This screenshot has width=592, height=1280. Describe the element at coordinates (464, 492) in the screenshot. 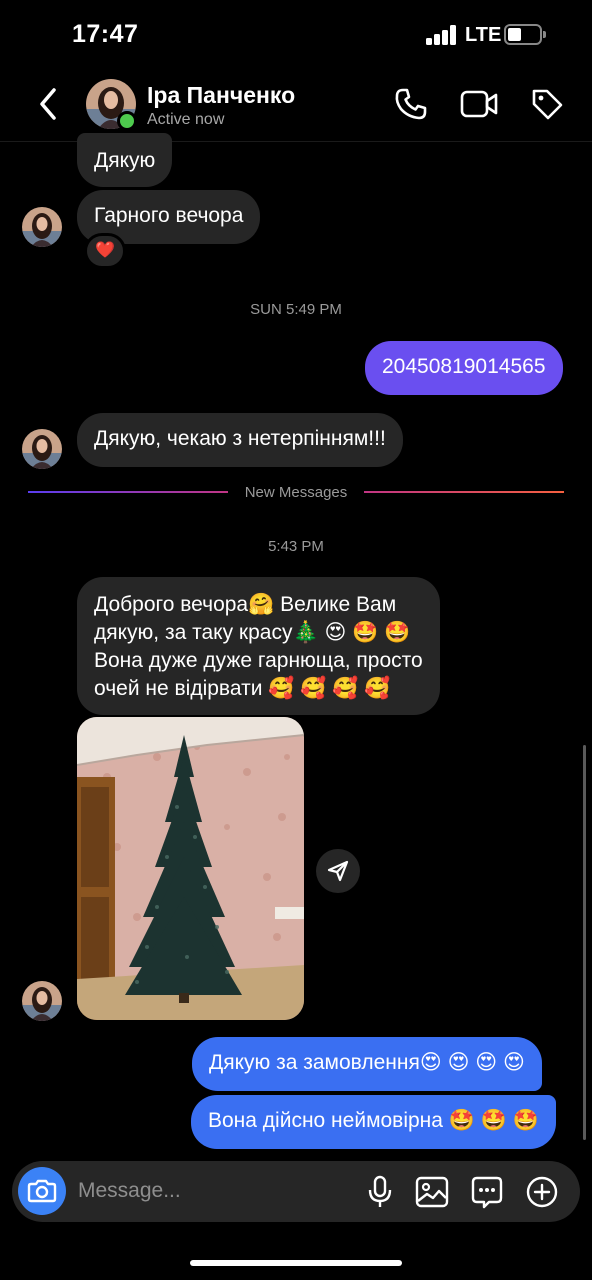

I see `new-messages-divider` at that location.